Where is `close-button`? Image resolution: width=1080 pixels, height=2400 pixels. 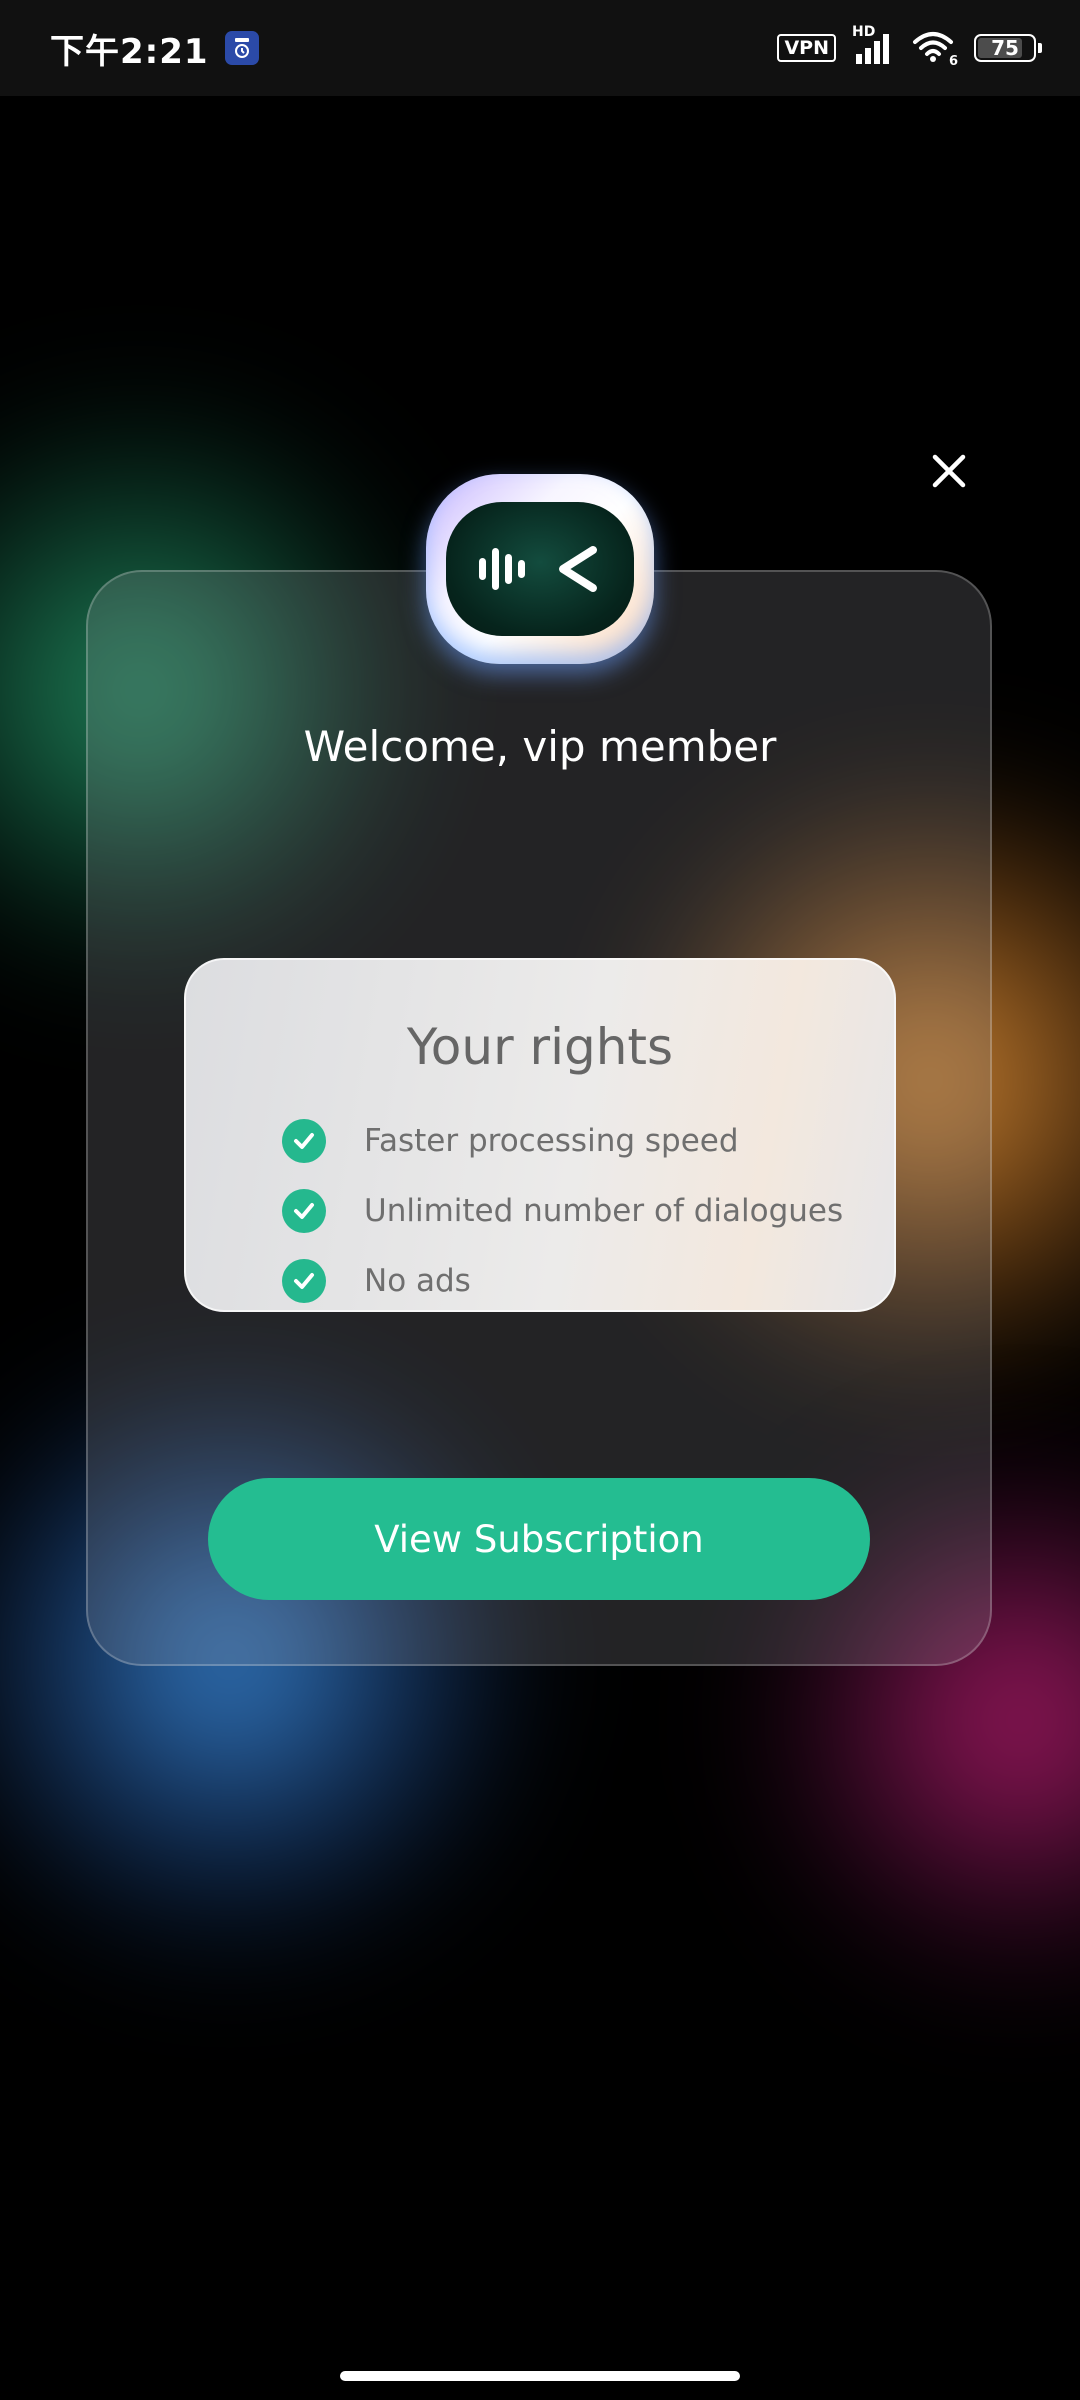
close-button is located at coordinates (949, 471).